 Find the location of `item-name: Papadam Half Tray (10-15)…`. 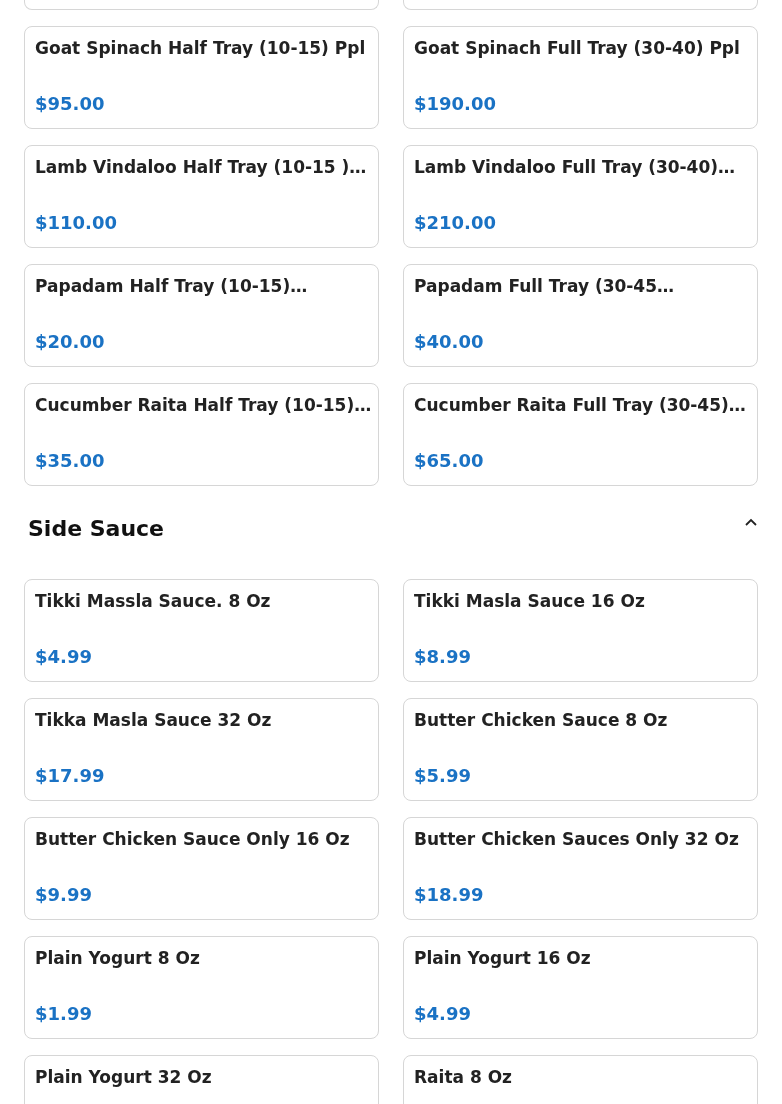

item-name: Papadam Half Tray (10-15)… is located at coordinates (172, 286).